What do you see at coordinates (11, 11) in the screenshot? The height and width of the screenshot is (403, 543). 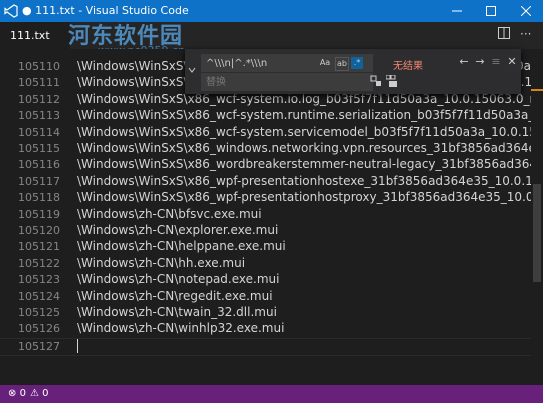 I see `vscode-logo-icon` at bounding box center [11, 11].